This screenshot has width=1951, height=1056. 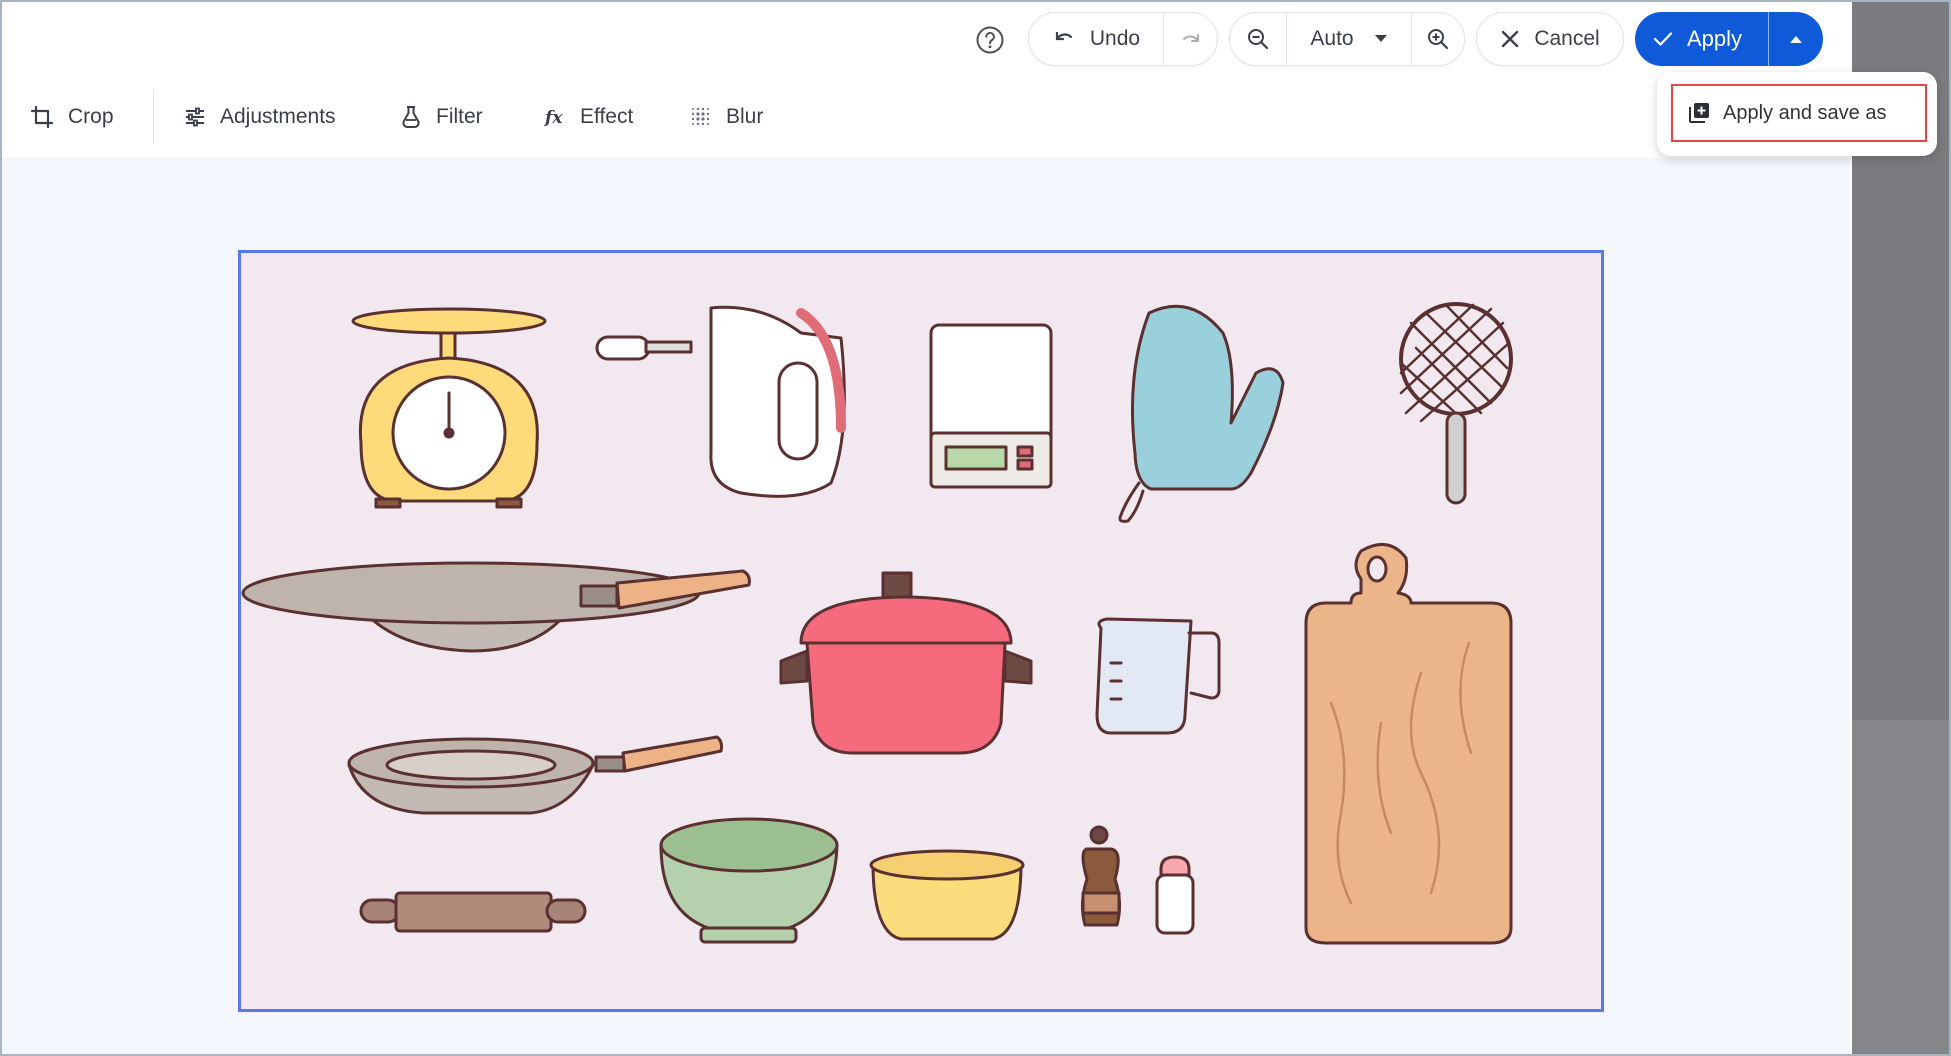 I want to click on apply-button: Apply, so click(x=1701, y=39).